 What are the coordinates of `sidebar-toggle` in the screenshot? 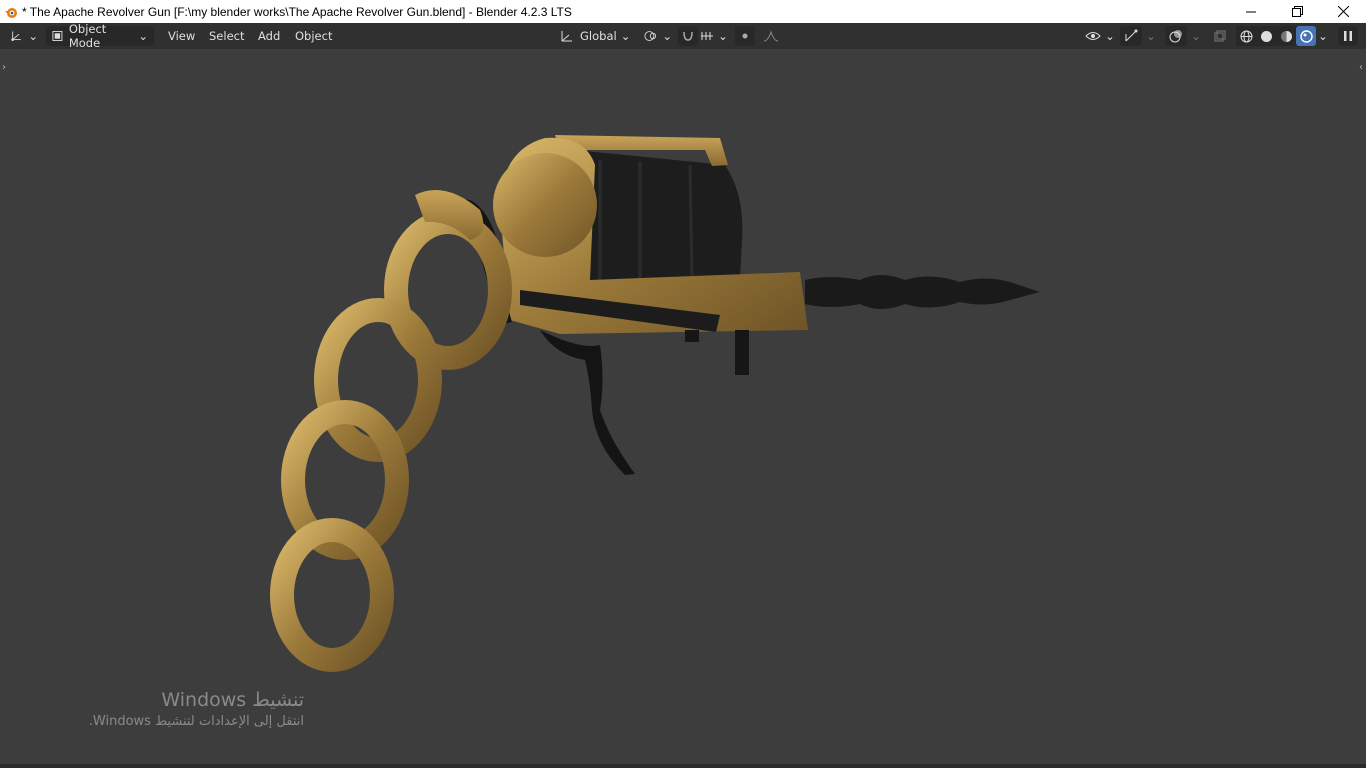 It's located at (1348, 36).